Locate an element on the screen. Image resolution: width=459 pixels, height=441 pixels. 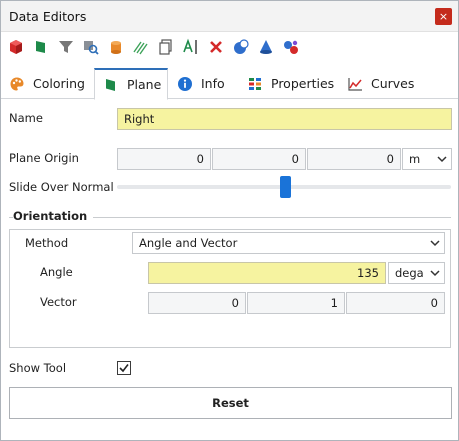
close-button: × is located at coordinates (443, 16).